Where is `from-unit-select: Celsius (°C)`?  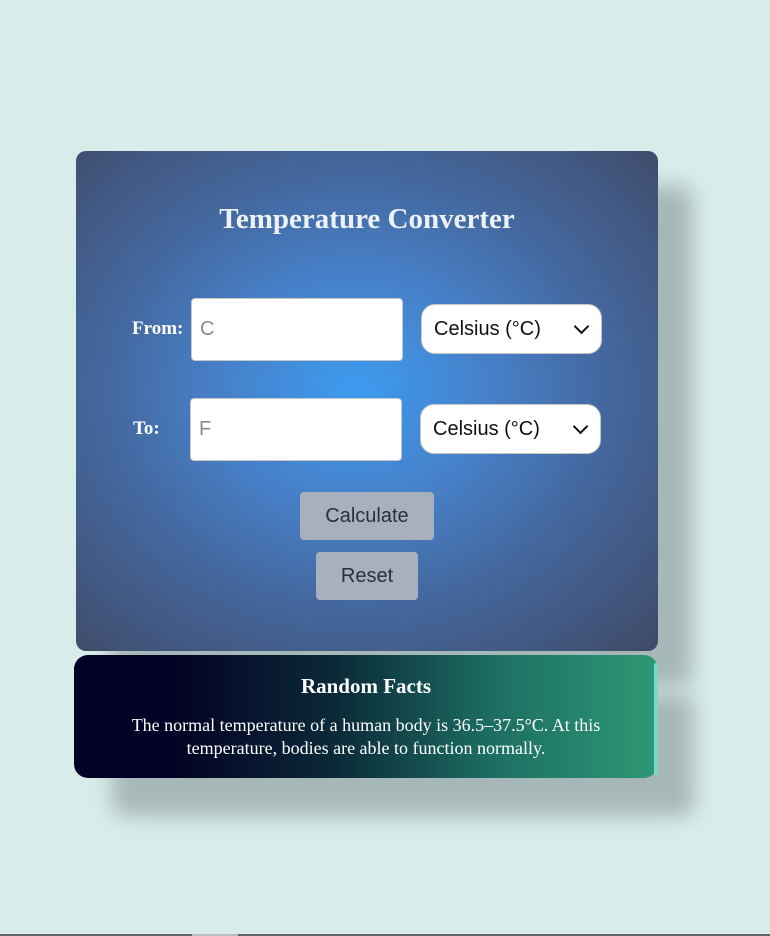
from-unit-select: Celsius (°C) is located at coordinates (511, 329).